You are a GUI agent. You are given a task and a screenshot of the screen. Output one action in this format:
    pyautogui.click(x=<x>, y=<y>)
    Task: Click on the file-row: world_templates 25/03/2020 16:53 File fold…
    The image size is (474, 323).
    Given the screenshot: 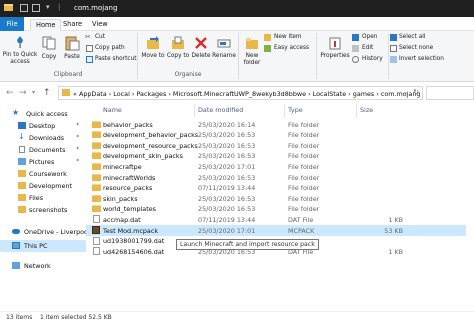 What is the action you would take?
    pyautogui.click(x=276, y=209)
    